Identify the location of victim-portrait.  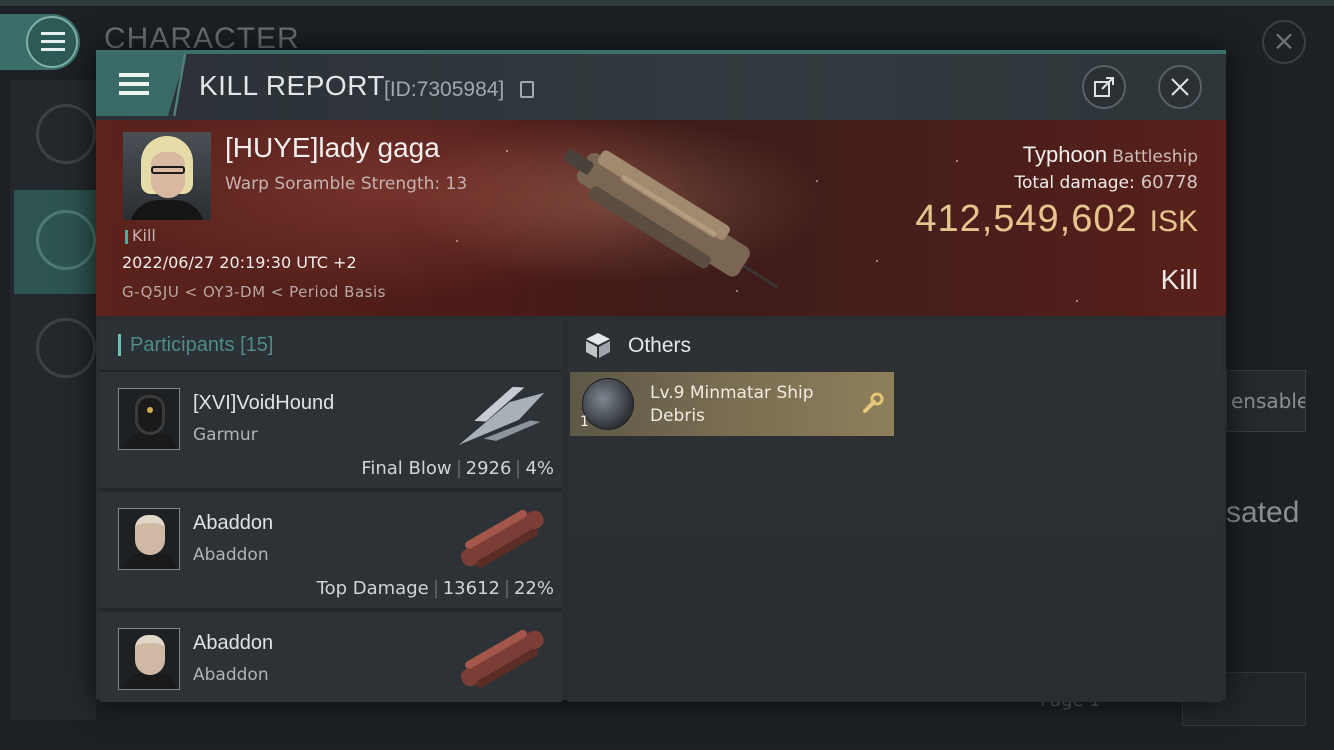
(167, 176).